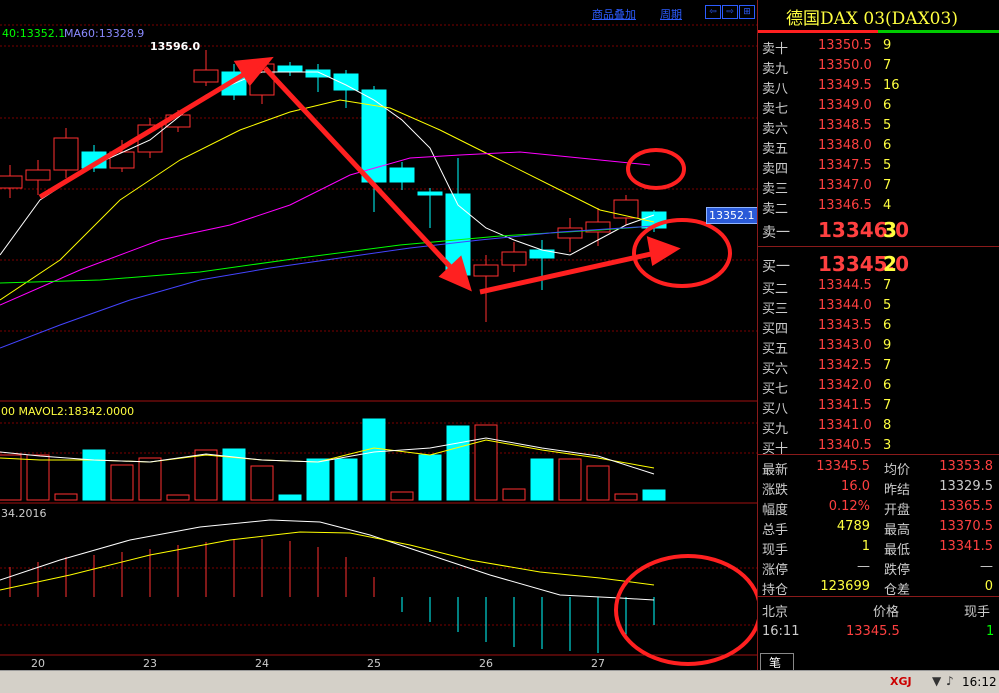 This screenshot has height=693, width=999. Describe the element at coordinates (887, 145) in the screenshot. I see `ask-volume: 6` at that location.